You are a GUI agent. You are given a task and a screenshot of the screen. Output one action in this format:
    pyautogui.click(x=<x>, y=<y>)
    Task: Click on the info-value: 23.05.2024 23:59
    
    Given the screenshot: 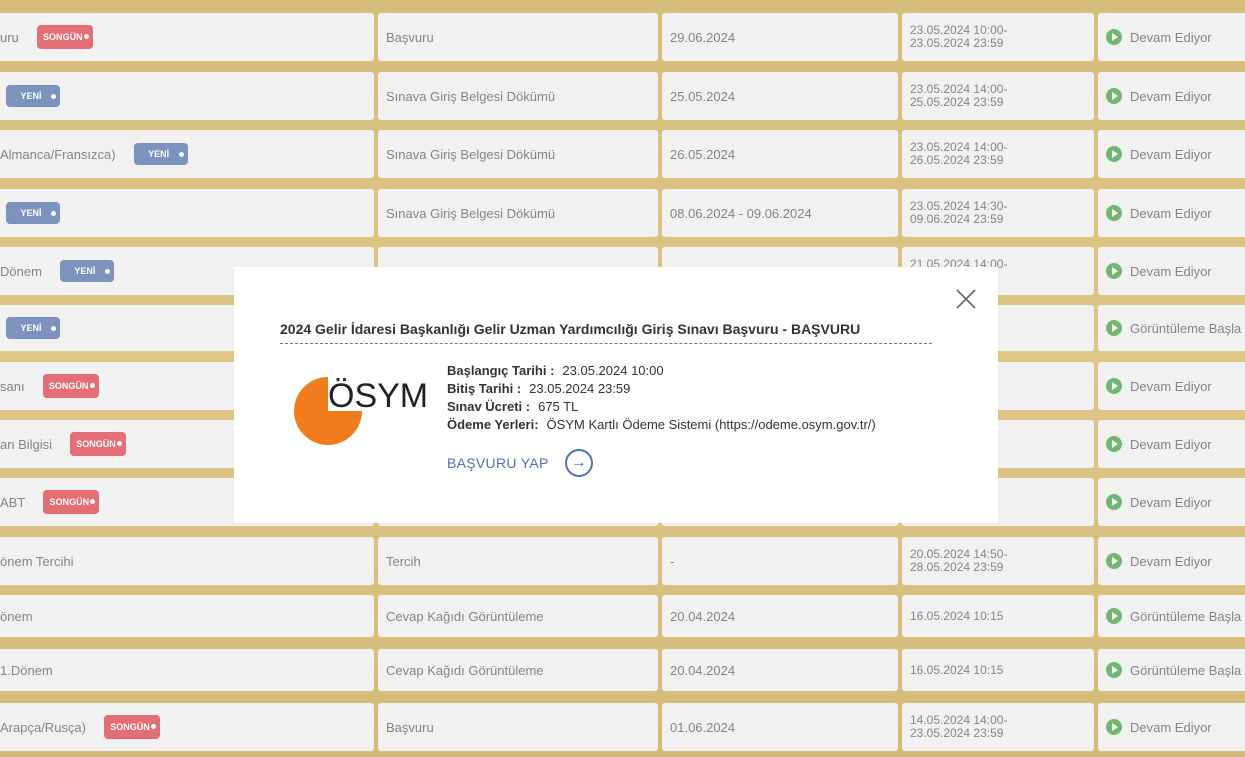 What is the action you would take?
    pyautogui.click(x=580, y=388)
    